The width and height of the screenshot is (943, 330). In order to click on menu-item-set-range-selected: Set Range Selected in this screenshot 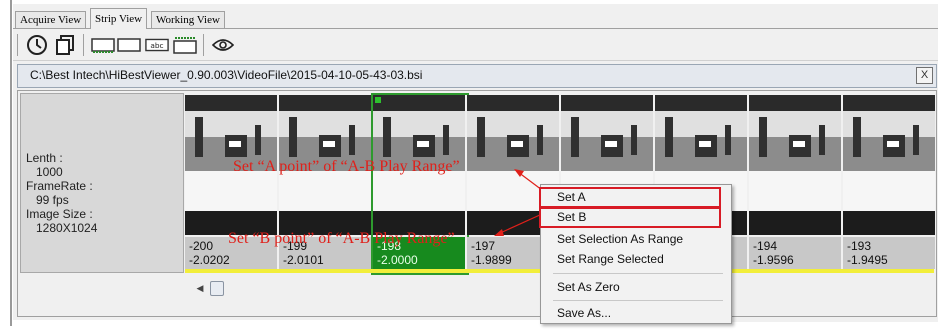, I will do `click(636, 259)`.